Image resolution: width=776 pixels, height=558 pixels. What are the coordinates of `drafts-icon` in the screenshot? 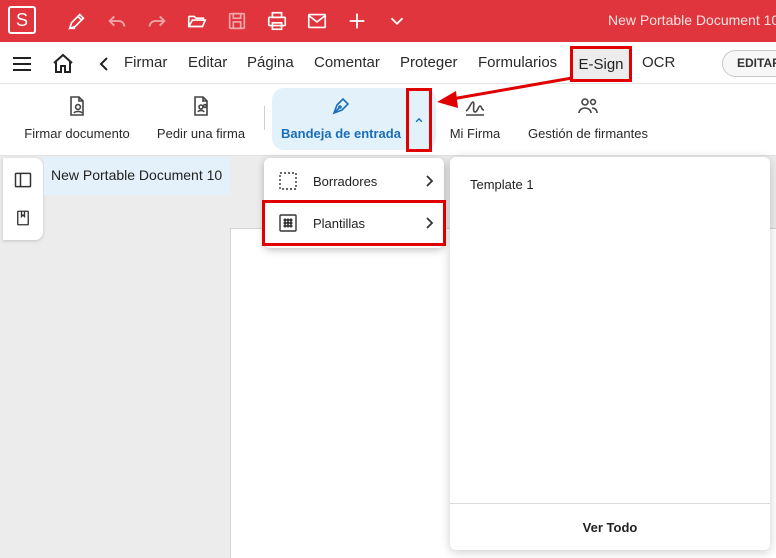 It's located at (288, 181).